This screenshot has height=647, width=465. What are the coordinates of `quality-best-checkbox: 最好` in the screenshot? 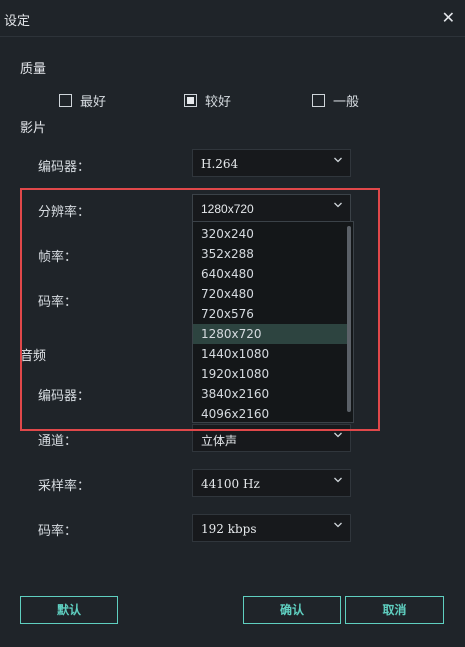 It's located at (82, 100).